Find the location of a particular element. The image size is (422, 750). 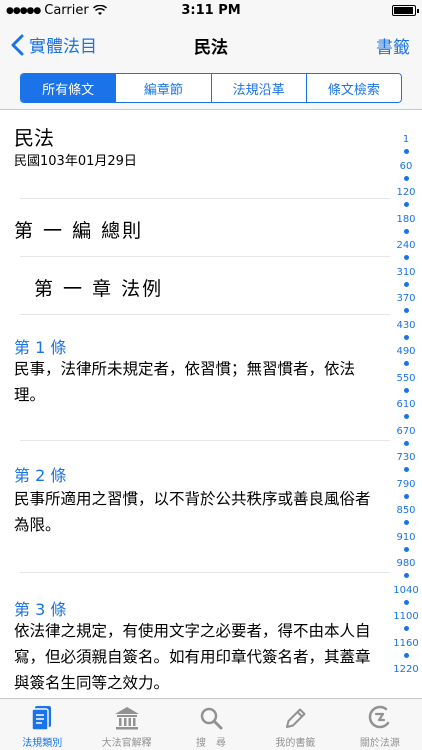

tab-law-categories: 法規類別 is located at coordinates (42, 724).